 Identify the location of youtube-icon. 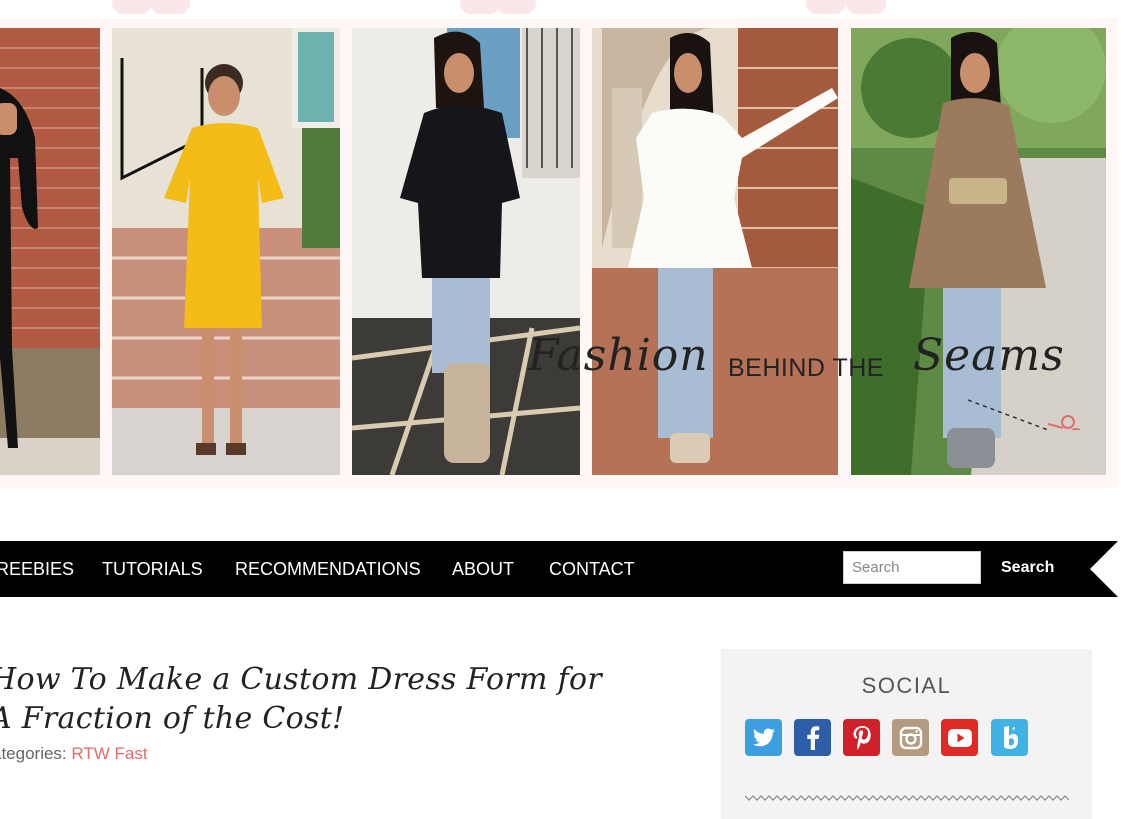
(959, 737).